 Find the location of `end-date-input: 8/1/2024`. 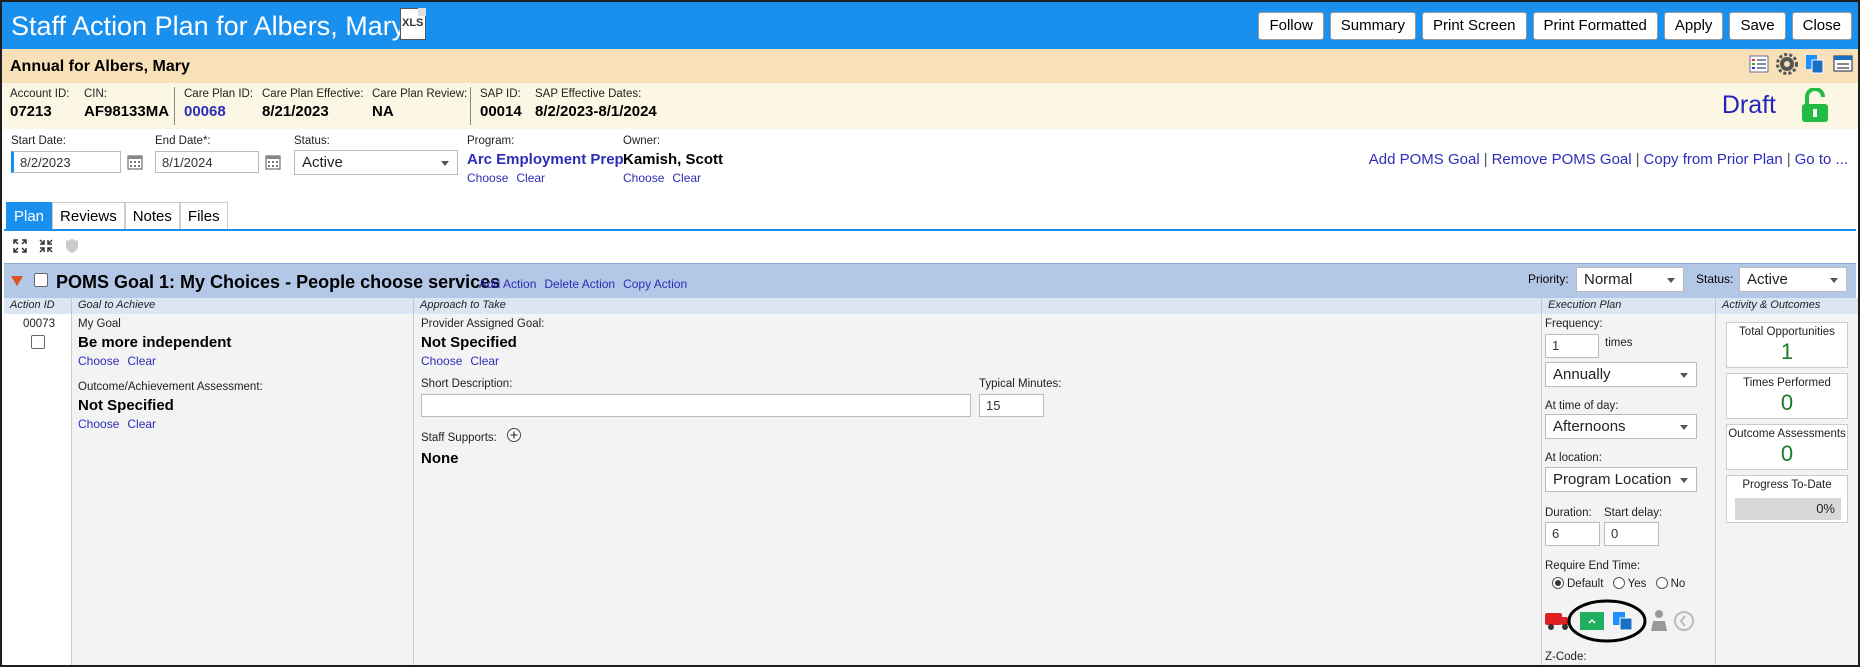

end-date-input: 8/1/2024 is located at coordinates (207, 162).